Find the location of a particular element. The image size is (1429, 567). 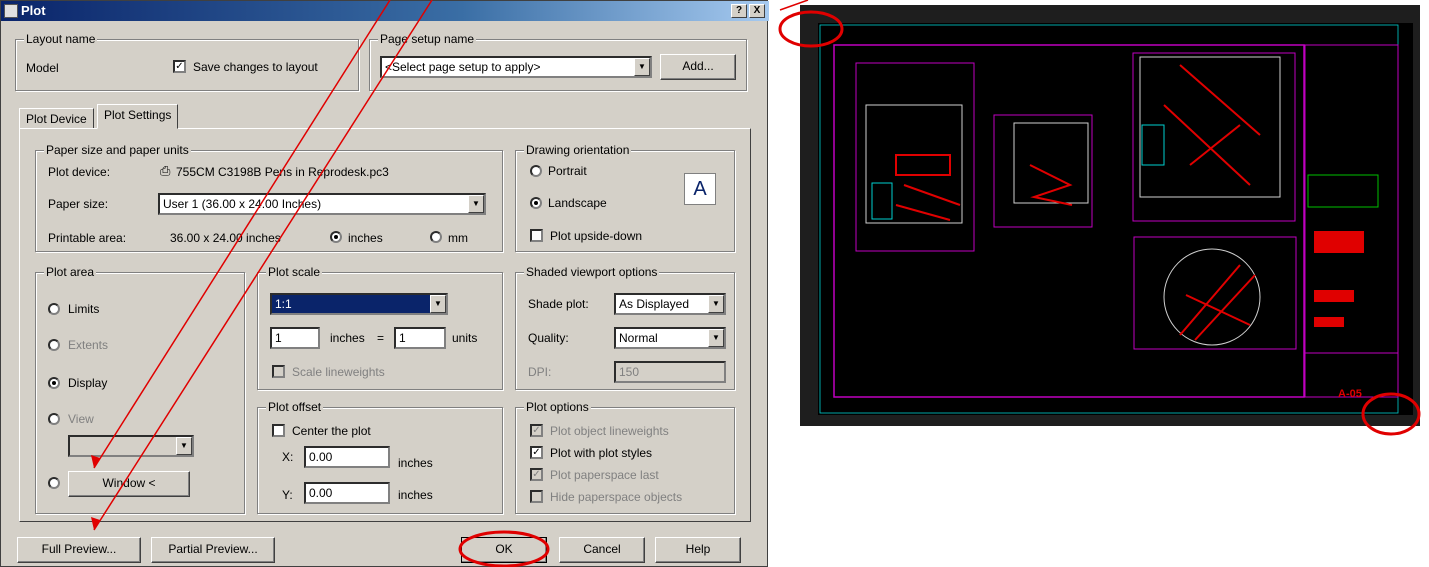

annotation-arrow-corner is located at coordinates (794, 5).